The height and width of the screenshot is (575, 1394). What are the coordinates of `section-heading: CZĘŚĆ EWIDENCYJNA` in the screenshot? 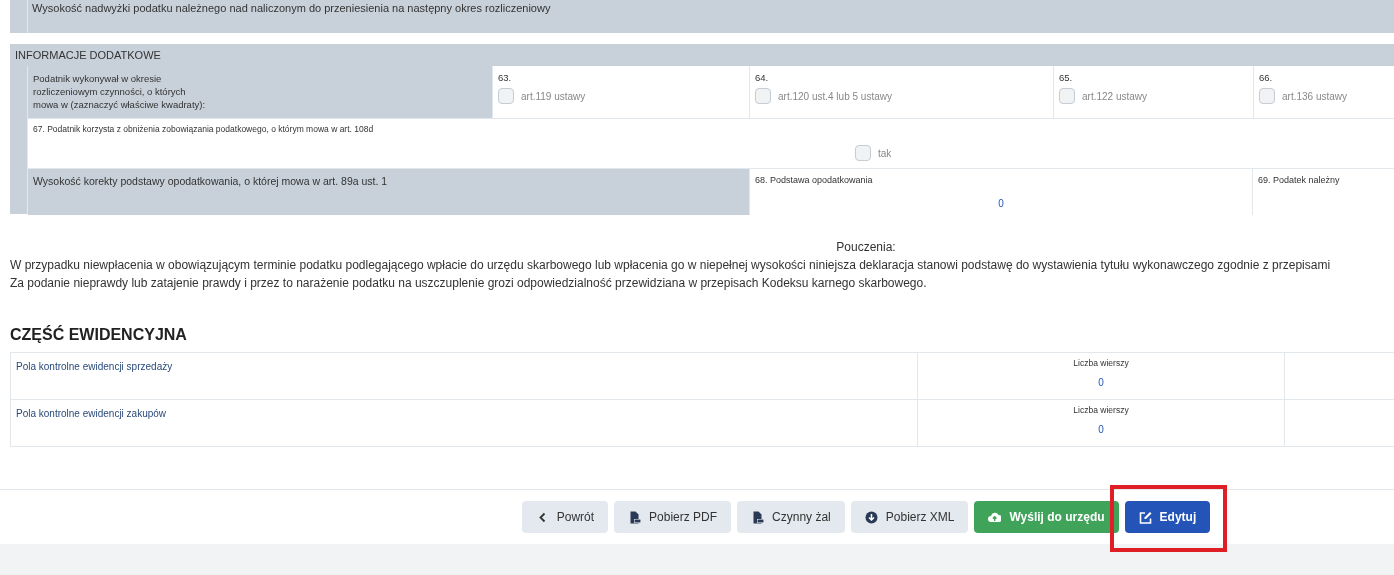 It's located at (99, 335).